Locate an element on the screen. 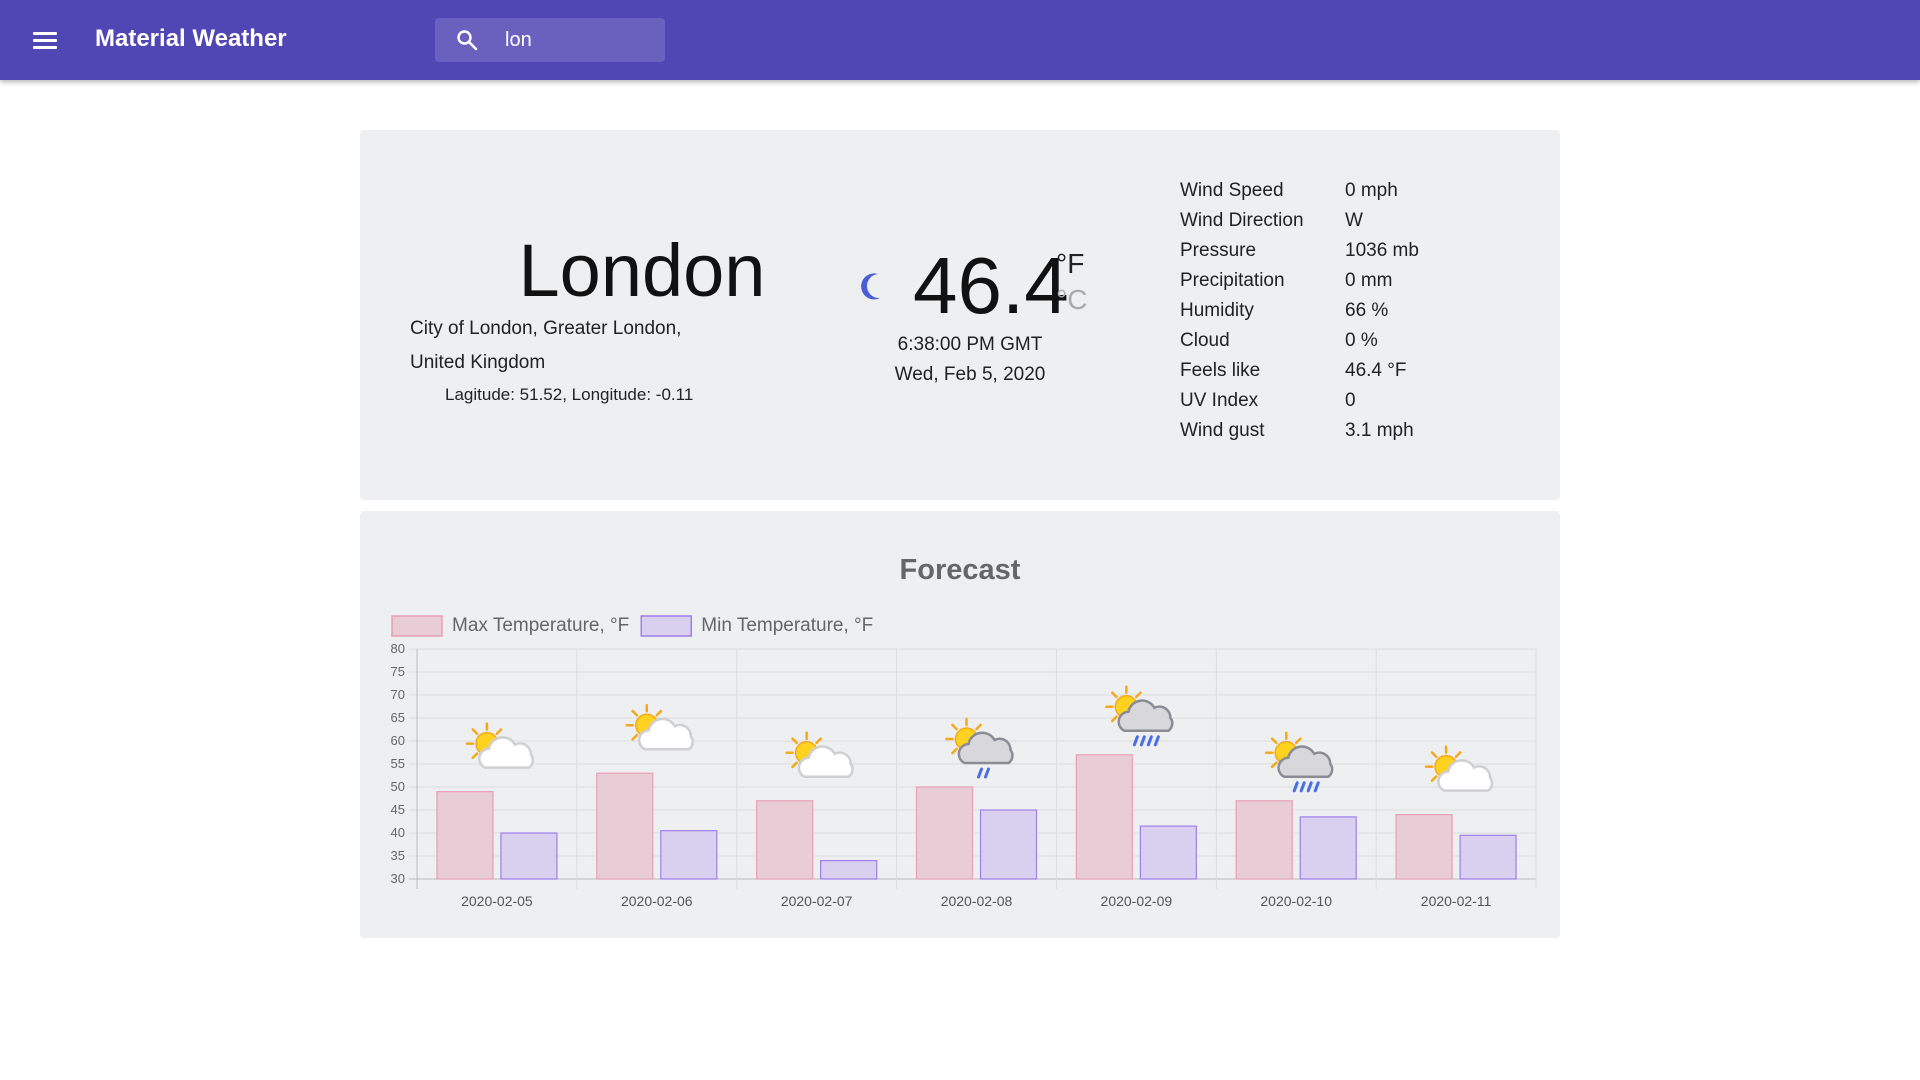 This screenshot has height=1080, width=1920. moon-icon is located at coordinates (870, 286).